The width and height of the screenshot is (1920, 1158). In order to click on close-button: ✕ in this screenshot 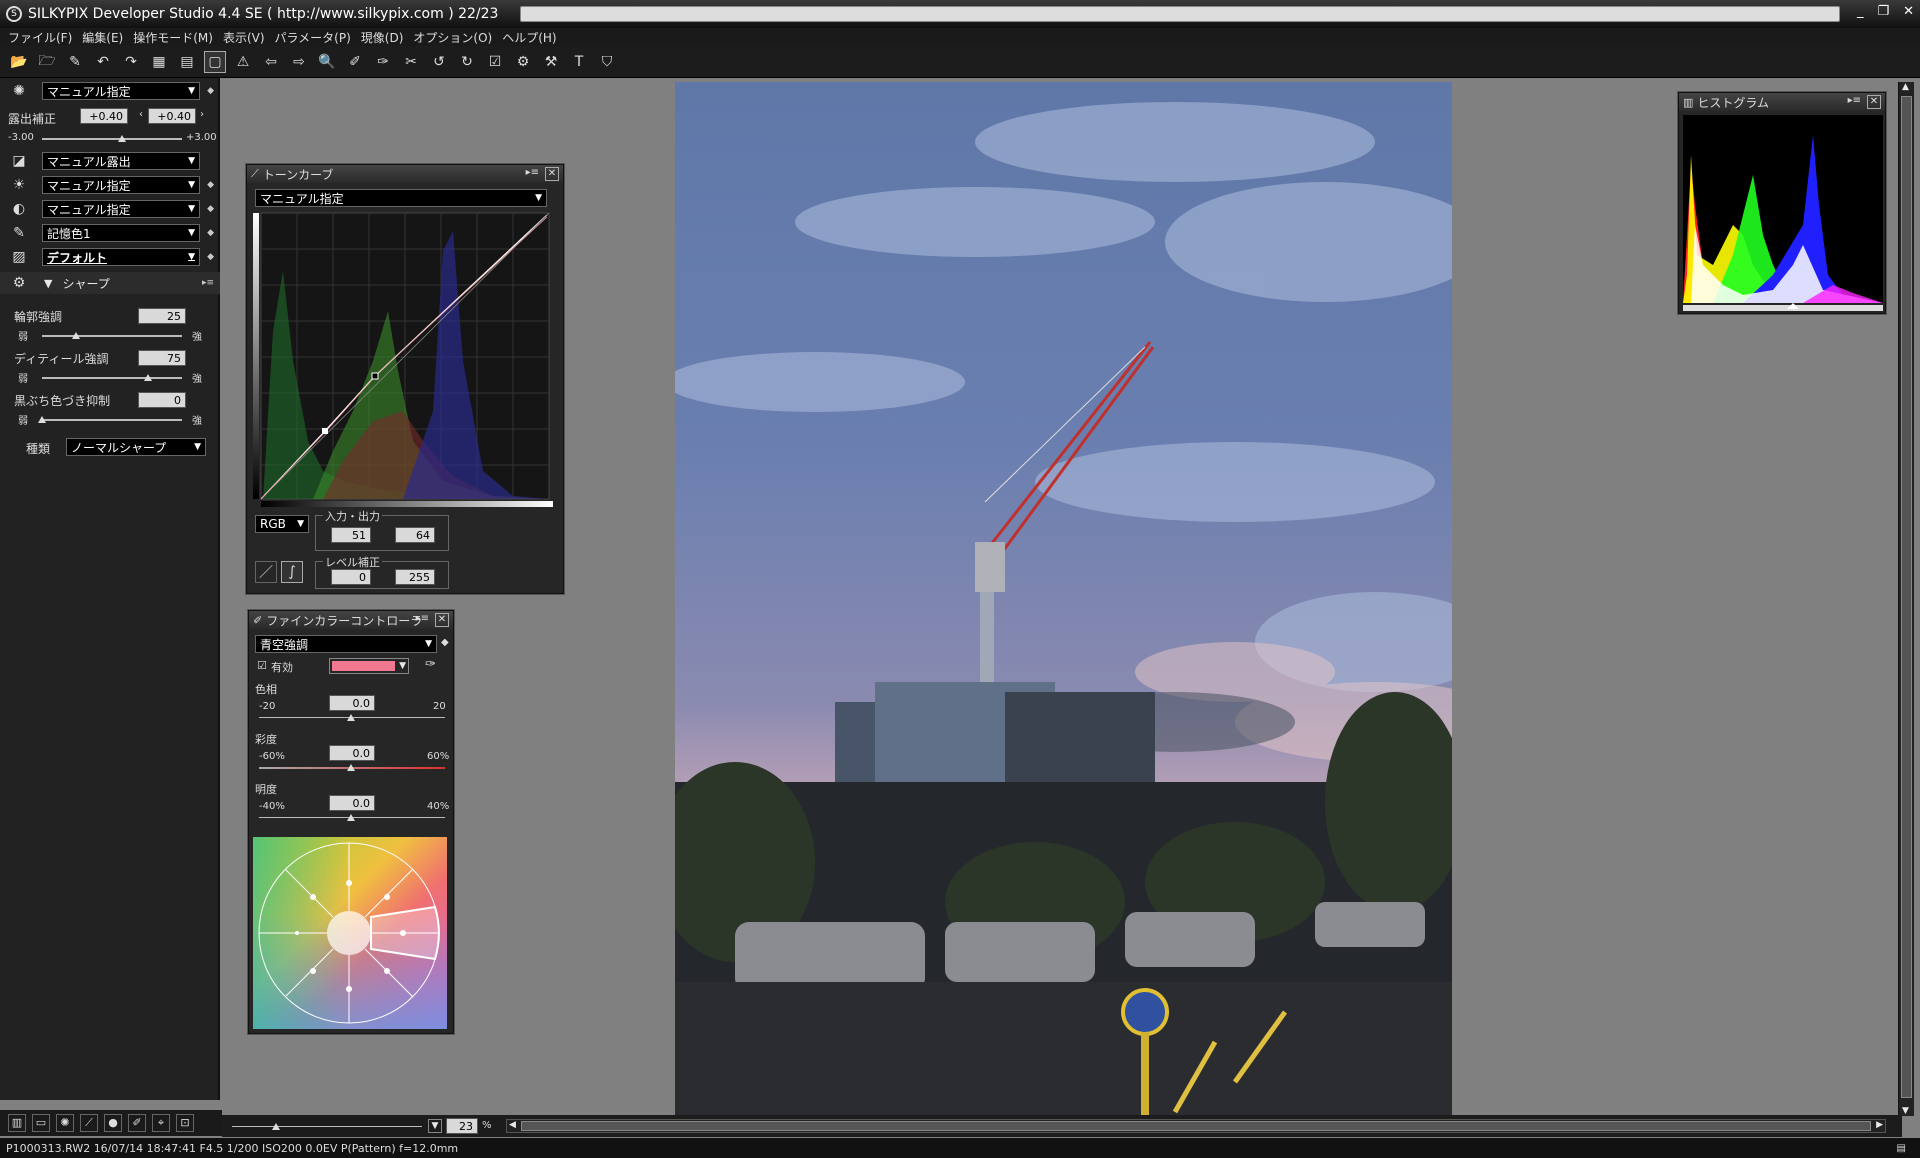, I will do `click(1908, 11)`.